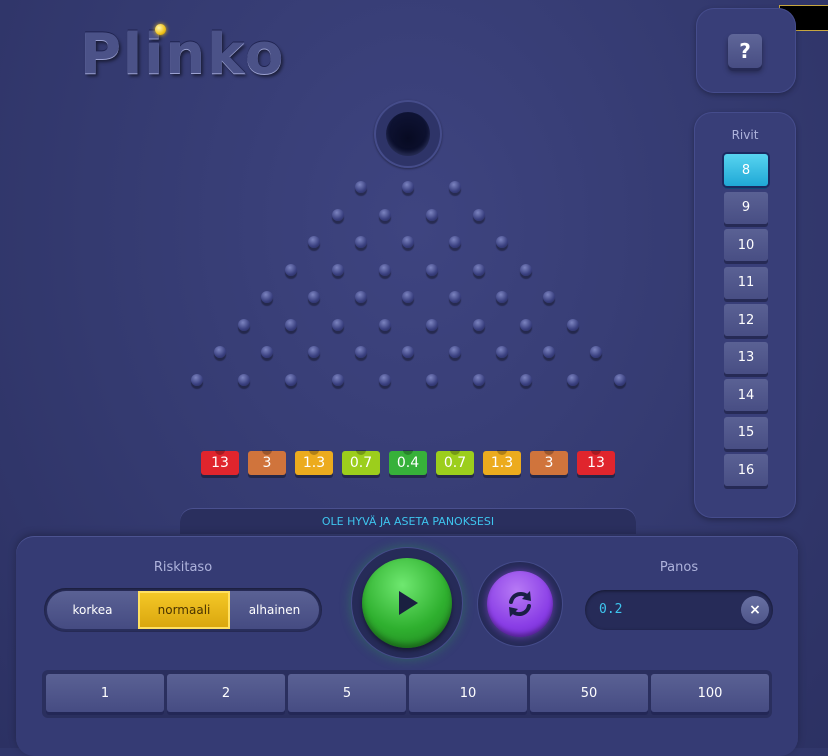 This screenshot has height=756, width=828. Describe the element at coordinates (468, 693) in the screenshot. I see `quick-bet-10: 10` at that location.